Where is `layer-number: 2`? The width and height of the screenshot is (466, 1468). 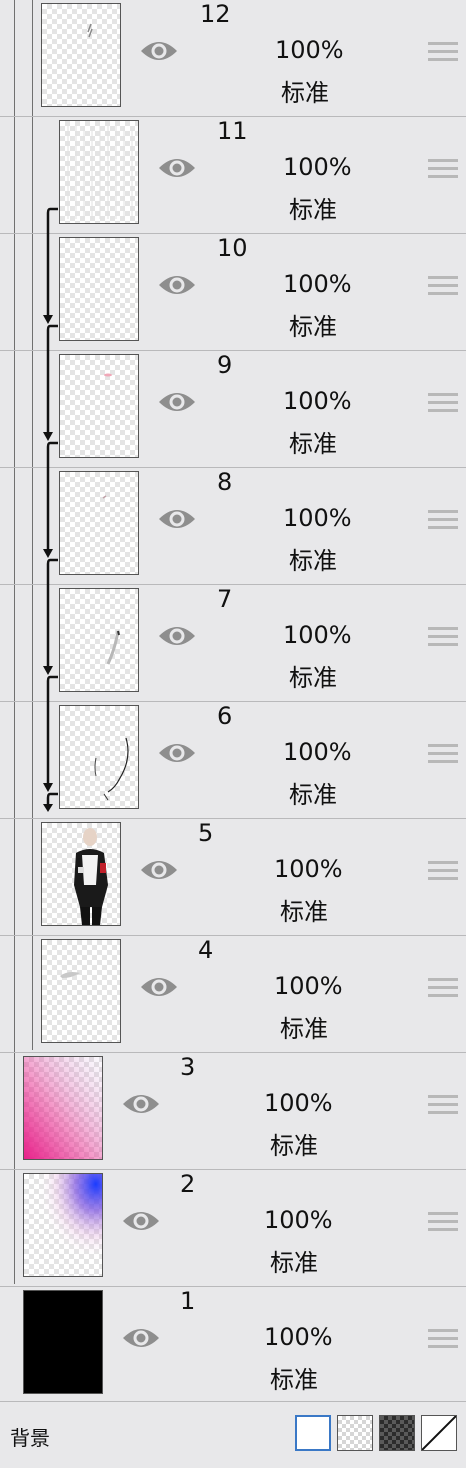
layer-number: 2 is located at coordinates (188, 1184).